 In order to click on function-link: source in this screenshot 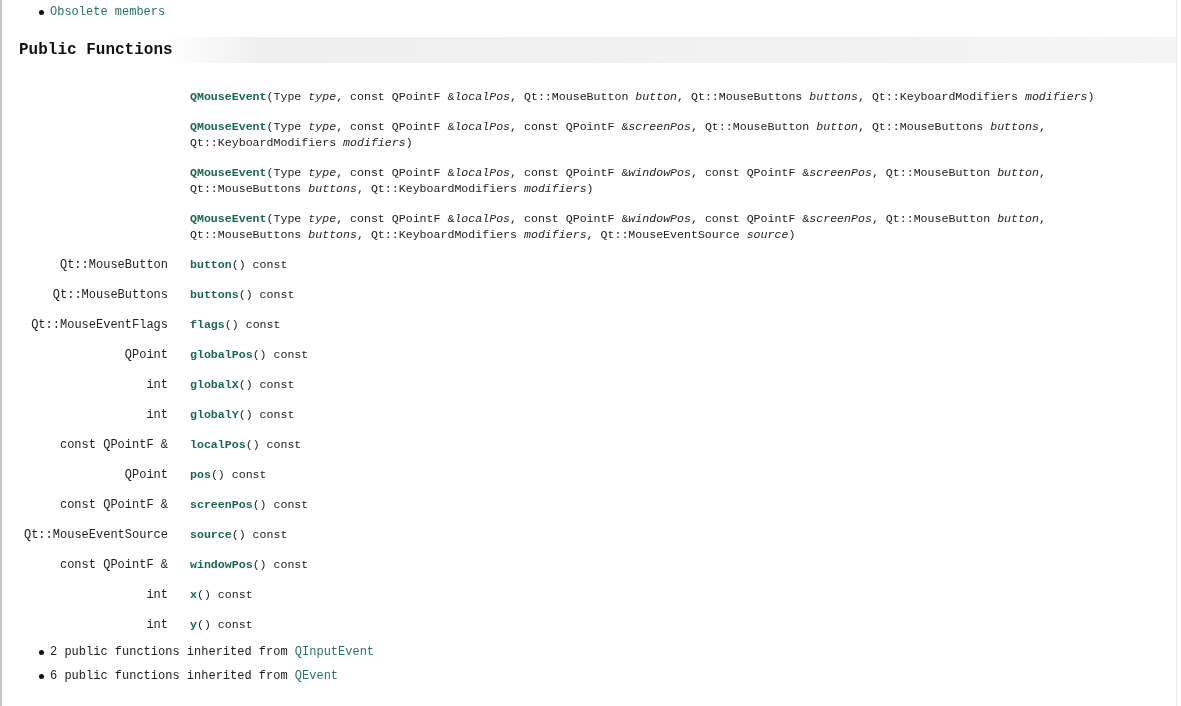, I will do `click(211, 534)`.